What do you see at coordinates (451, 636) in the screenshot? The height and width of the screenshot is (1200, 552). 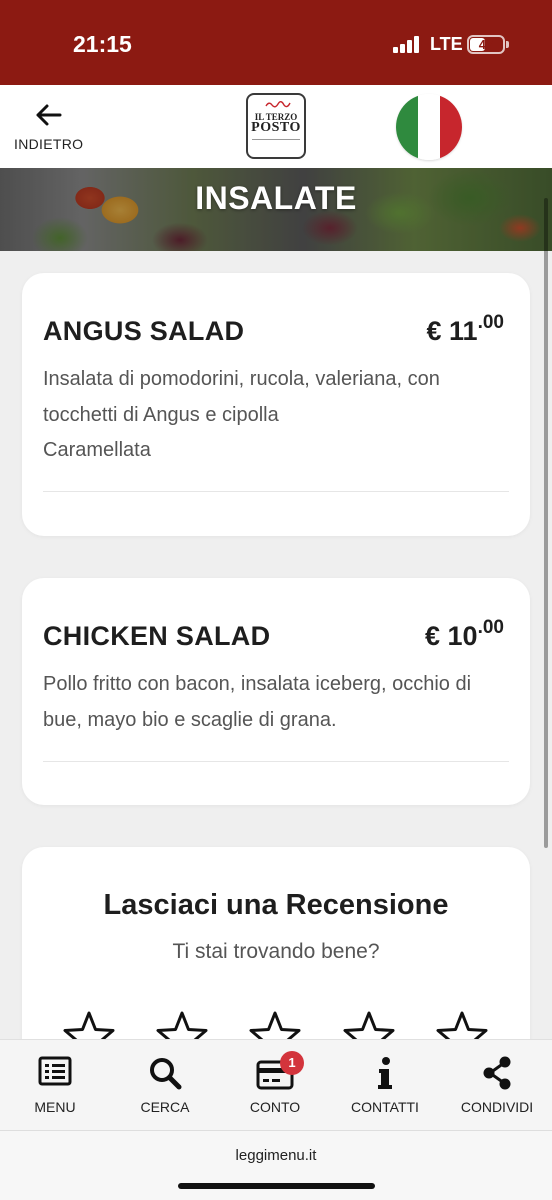 I see `price-main: € 10` at bounding box center [451, 636].